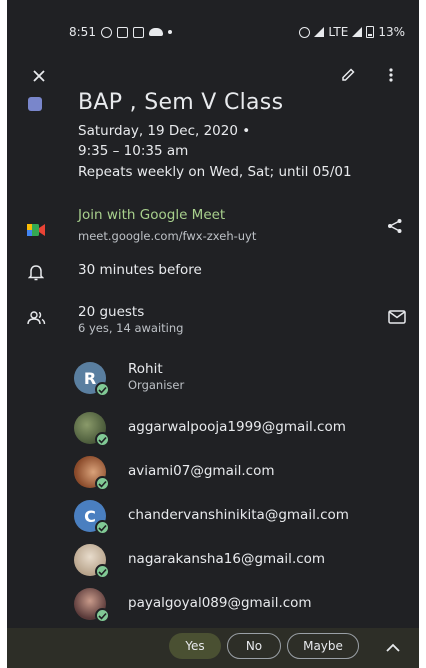 The image size is (426, 668). What do you see at coordinates (227, 559) in the screenshot?
I see `guest-name: nagarakansha16@gmail.com` at bounding box center [227, 559].